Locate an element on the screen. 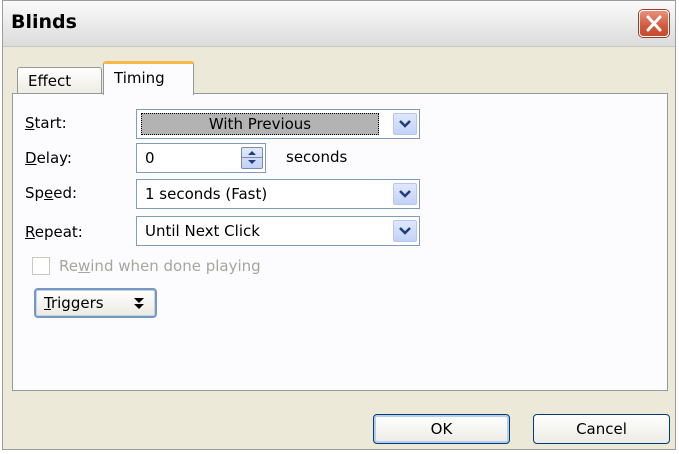 The image size is (679, 454). delay-value: 0 is located at coordinates (150, 158).